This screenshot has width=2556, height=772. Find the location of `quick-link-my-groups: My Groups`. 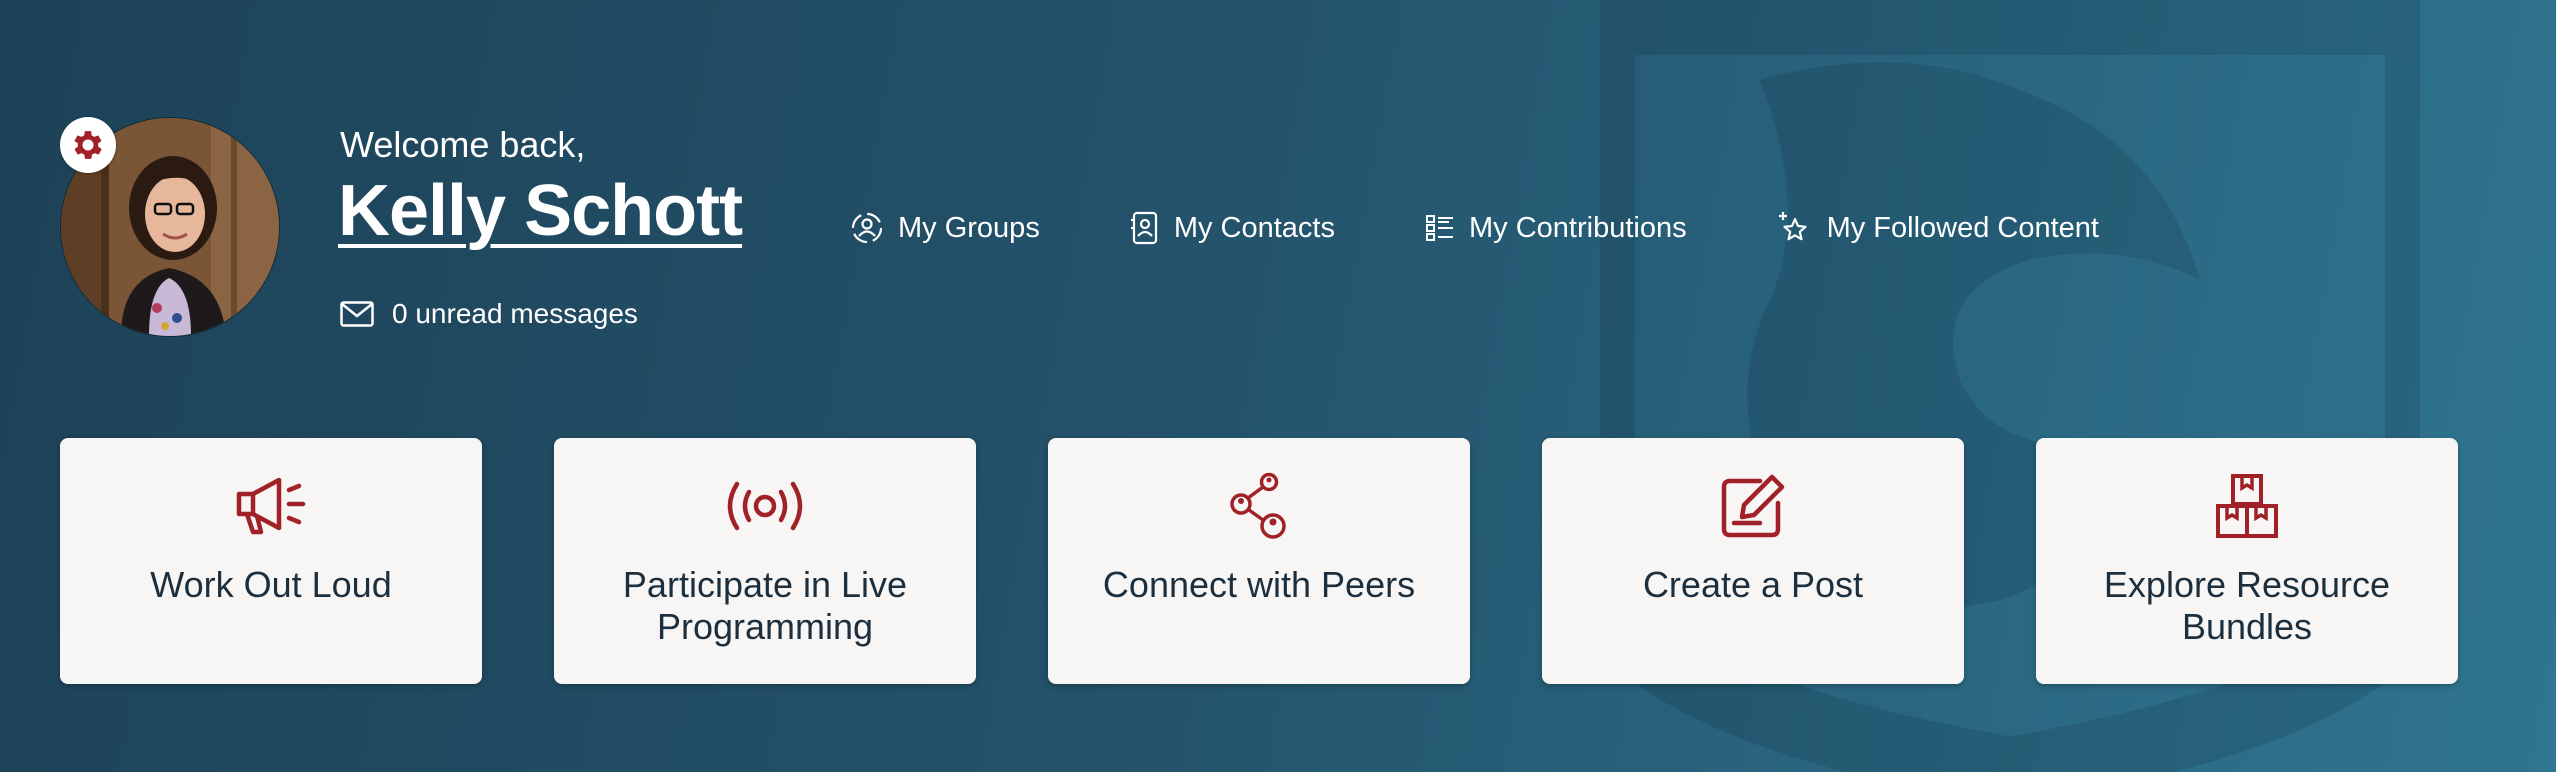

quick-link-my-groups: My Groups is located at coordinates (945, 228).